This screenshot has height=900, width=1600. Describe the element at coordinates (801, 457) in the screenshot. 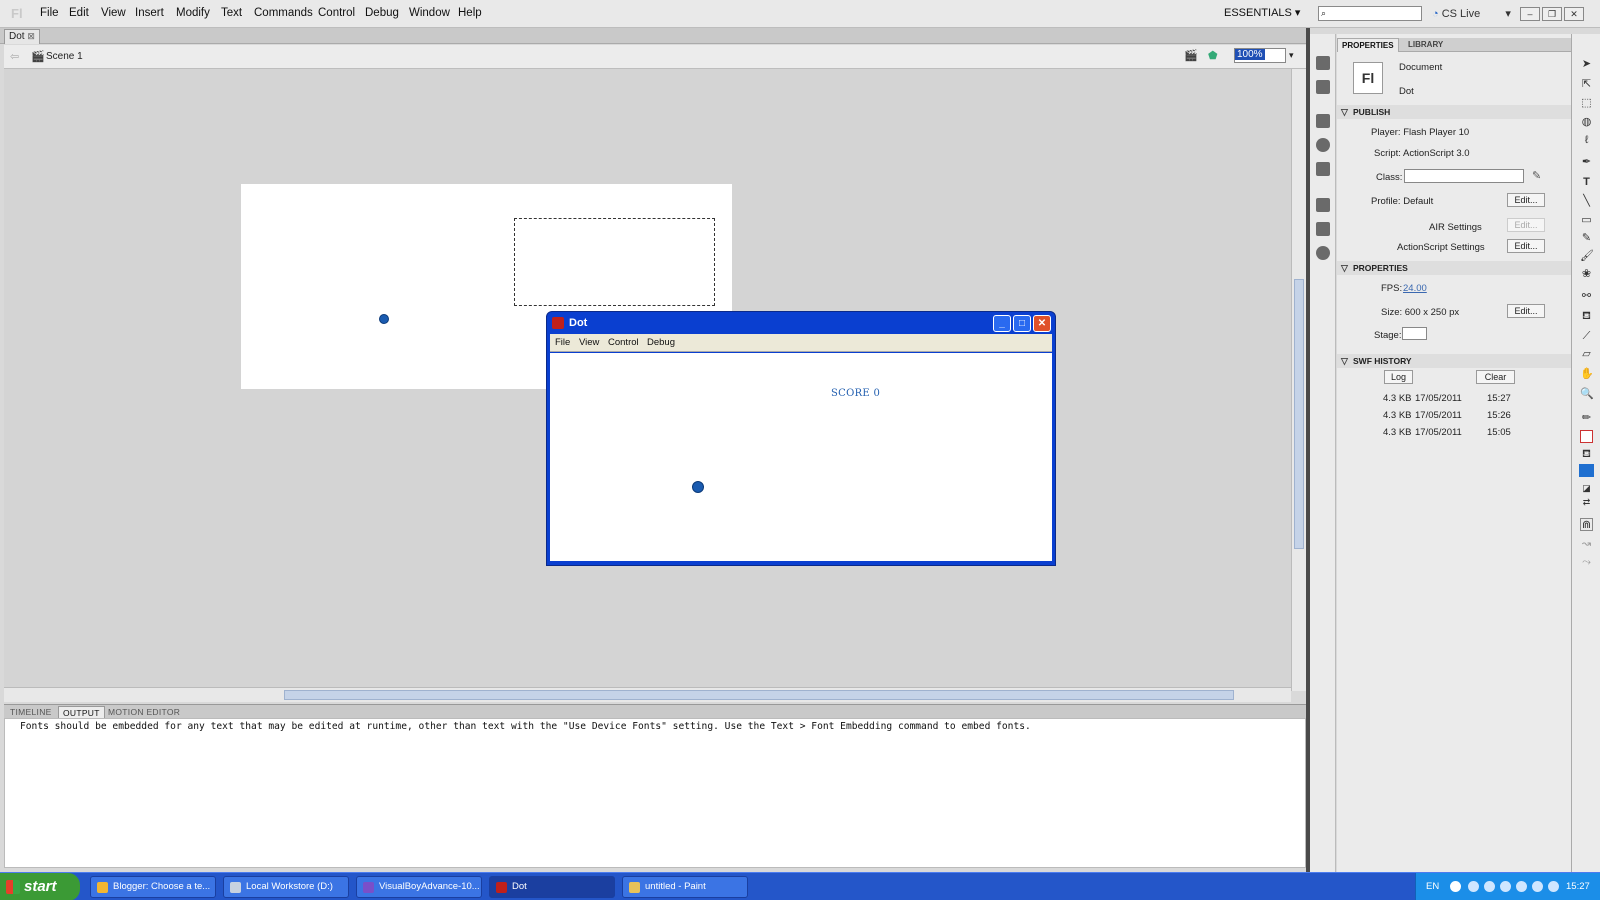

I see `player-content: SCORE 0` at that location.